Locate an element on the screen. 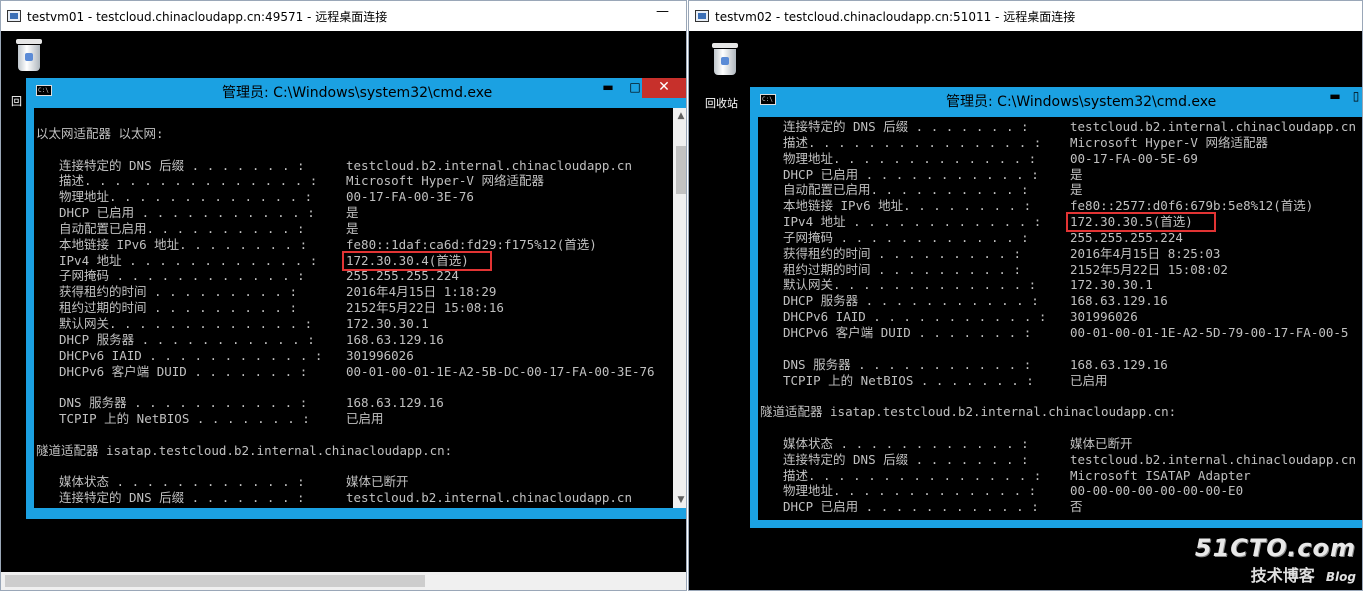  recycle-bin-icon is located at coordinates (725, 58).